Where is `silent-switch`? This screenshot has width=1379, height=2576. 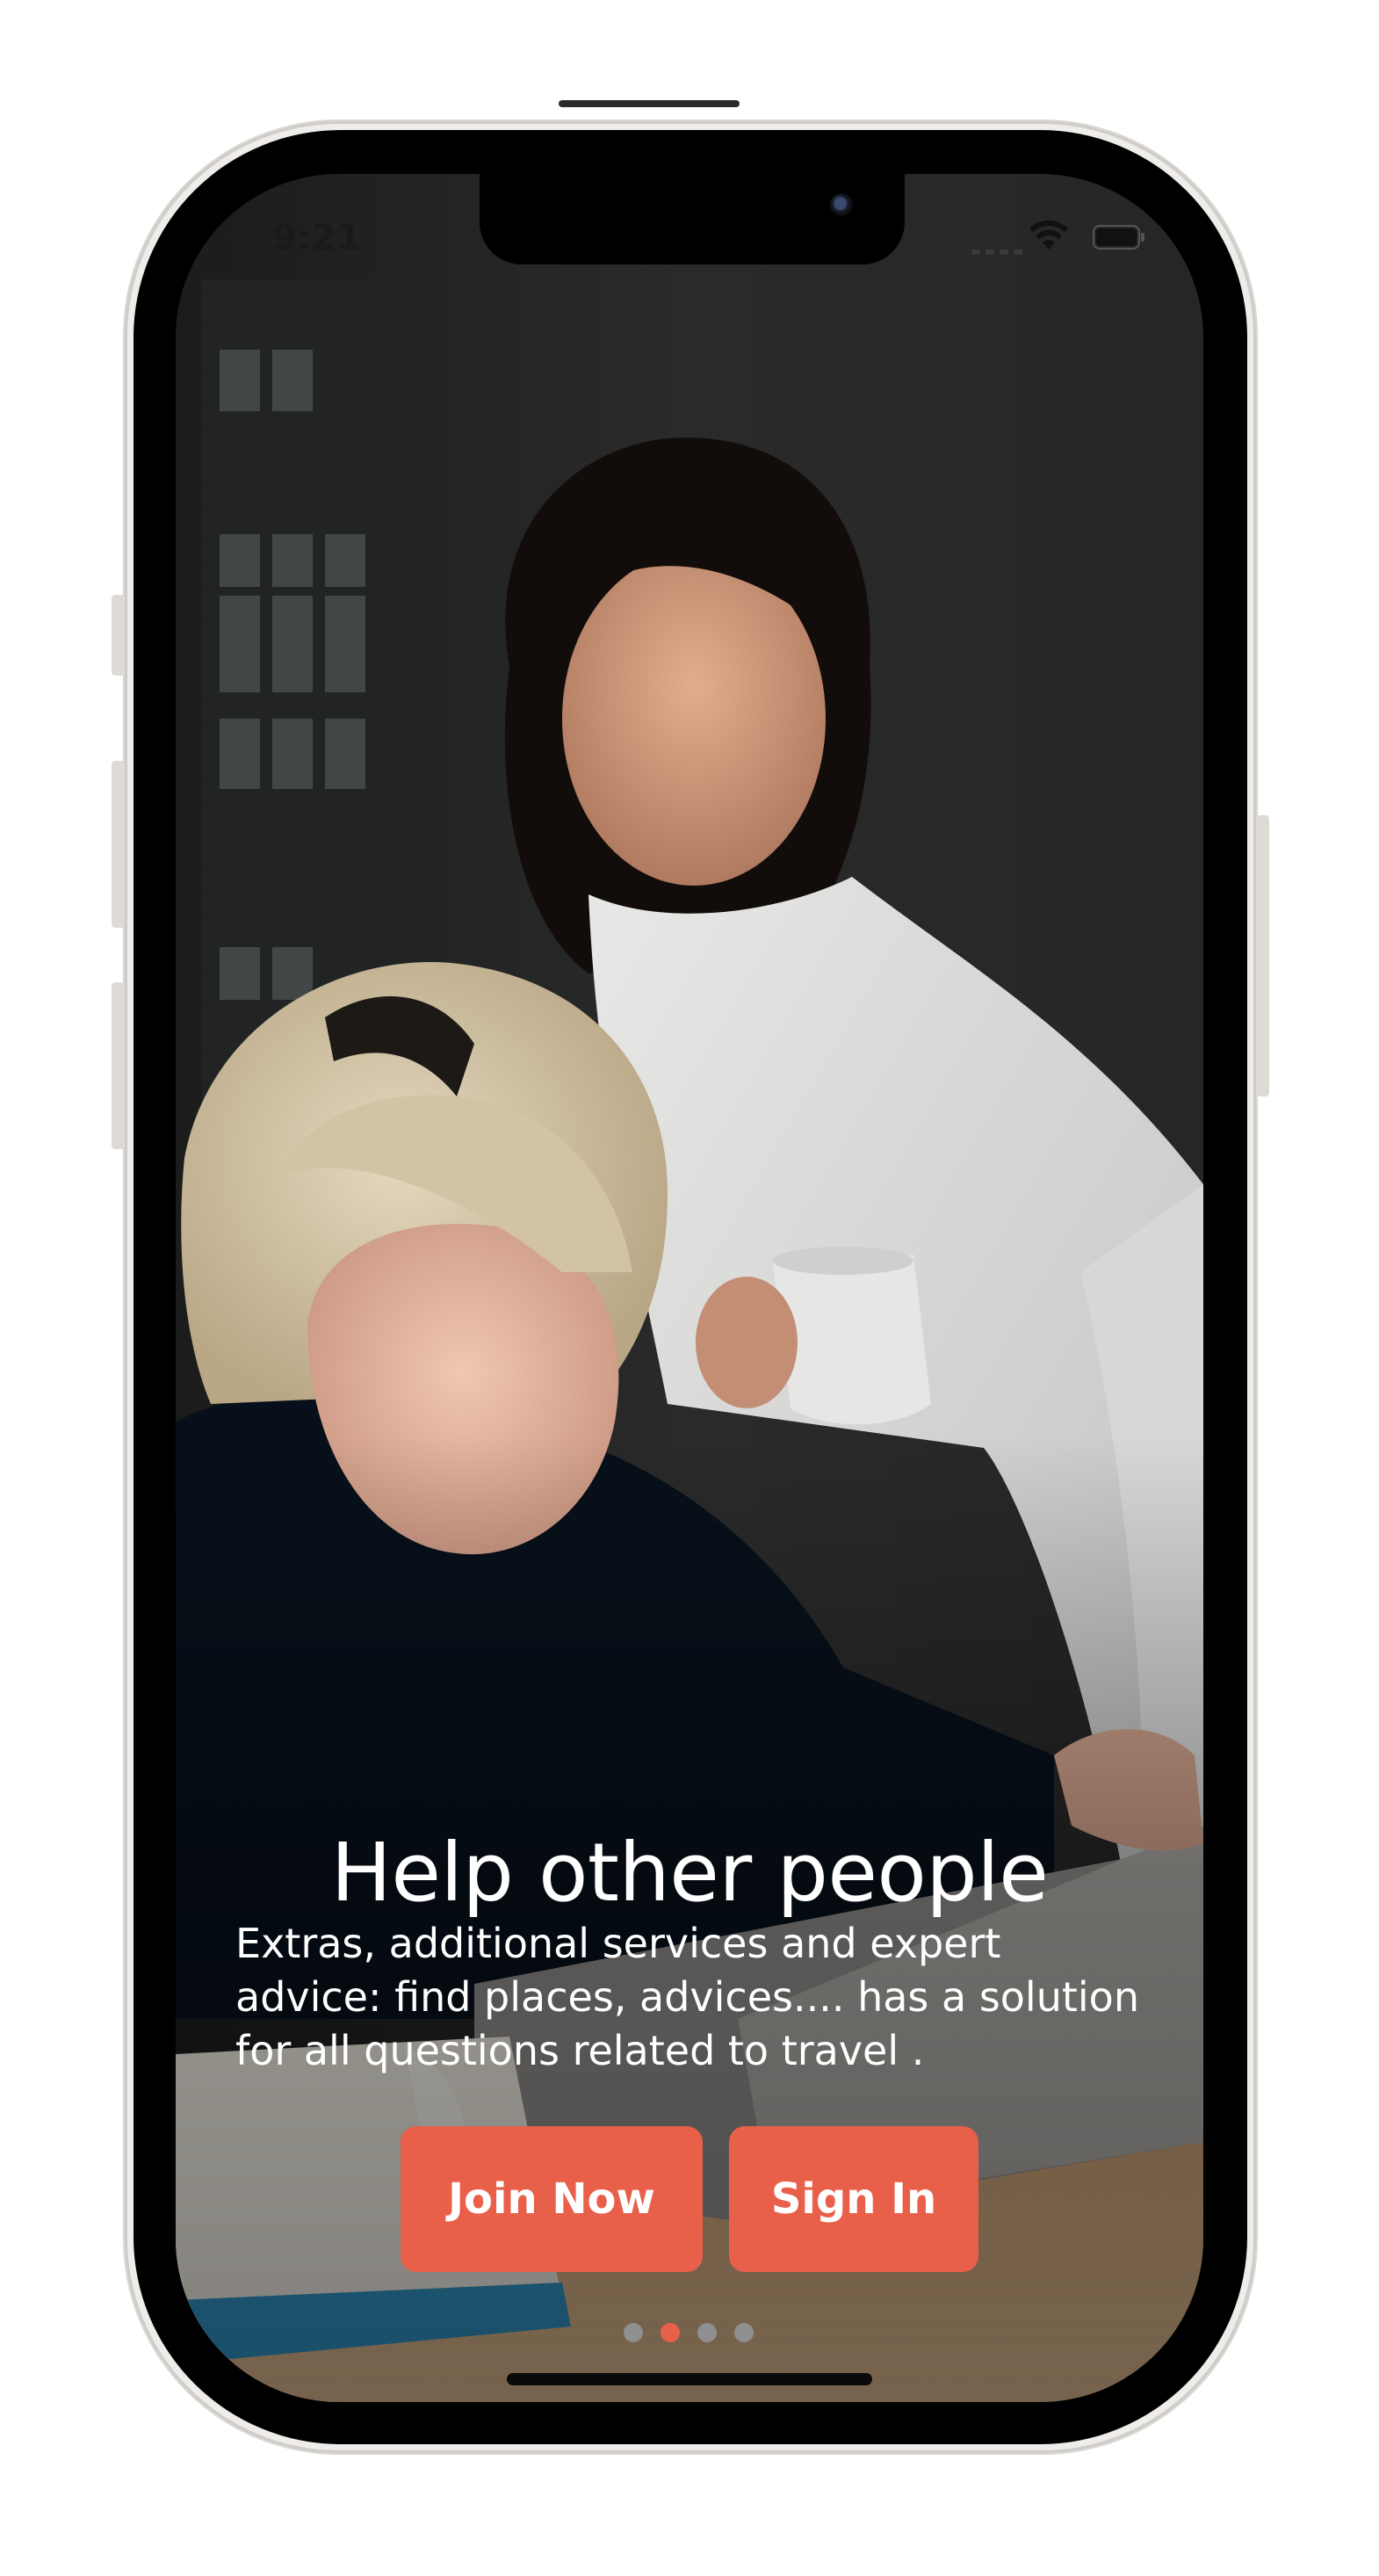
silent-switch is located at coordinates (118, 635).